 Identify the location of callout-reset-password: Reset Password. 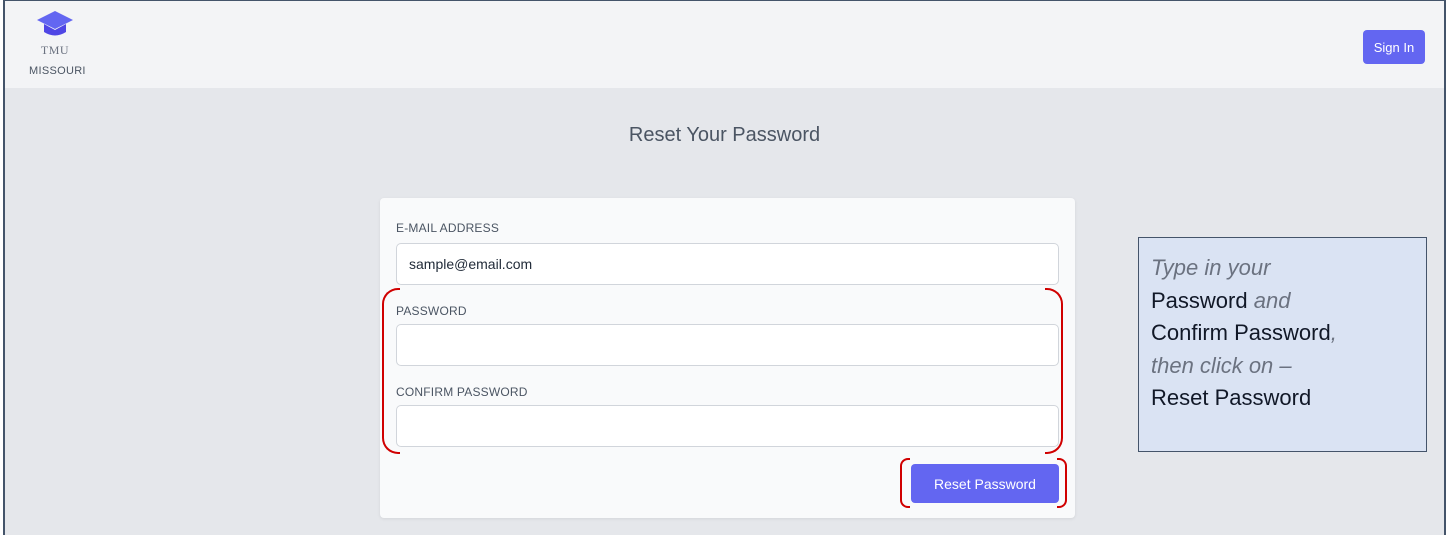
(1231, 397).